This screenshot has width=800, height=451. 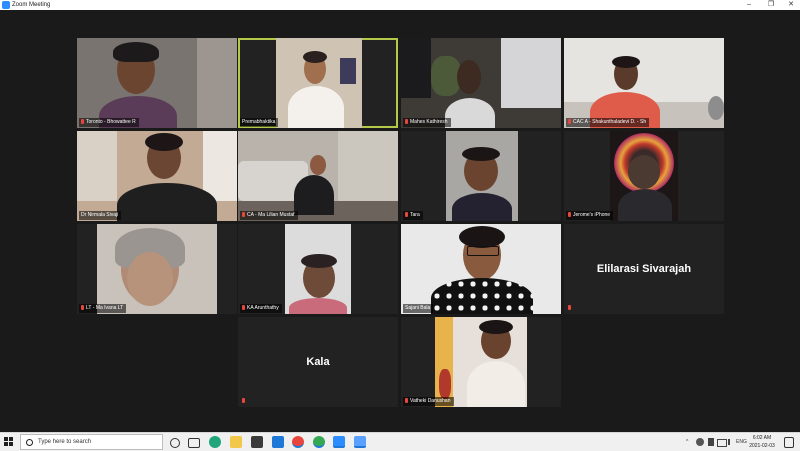 I want to click on notification-center-icon, so click(x=789, y=442).